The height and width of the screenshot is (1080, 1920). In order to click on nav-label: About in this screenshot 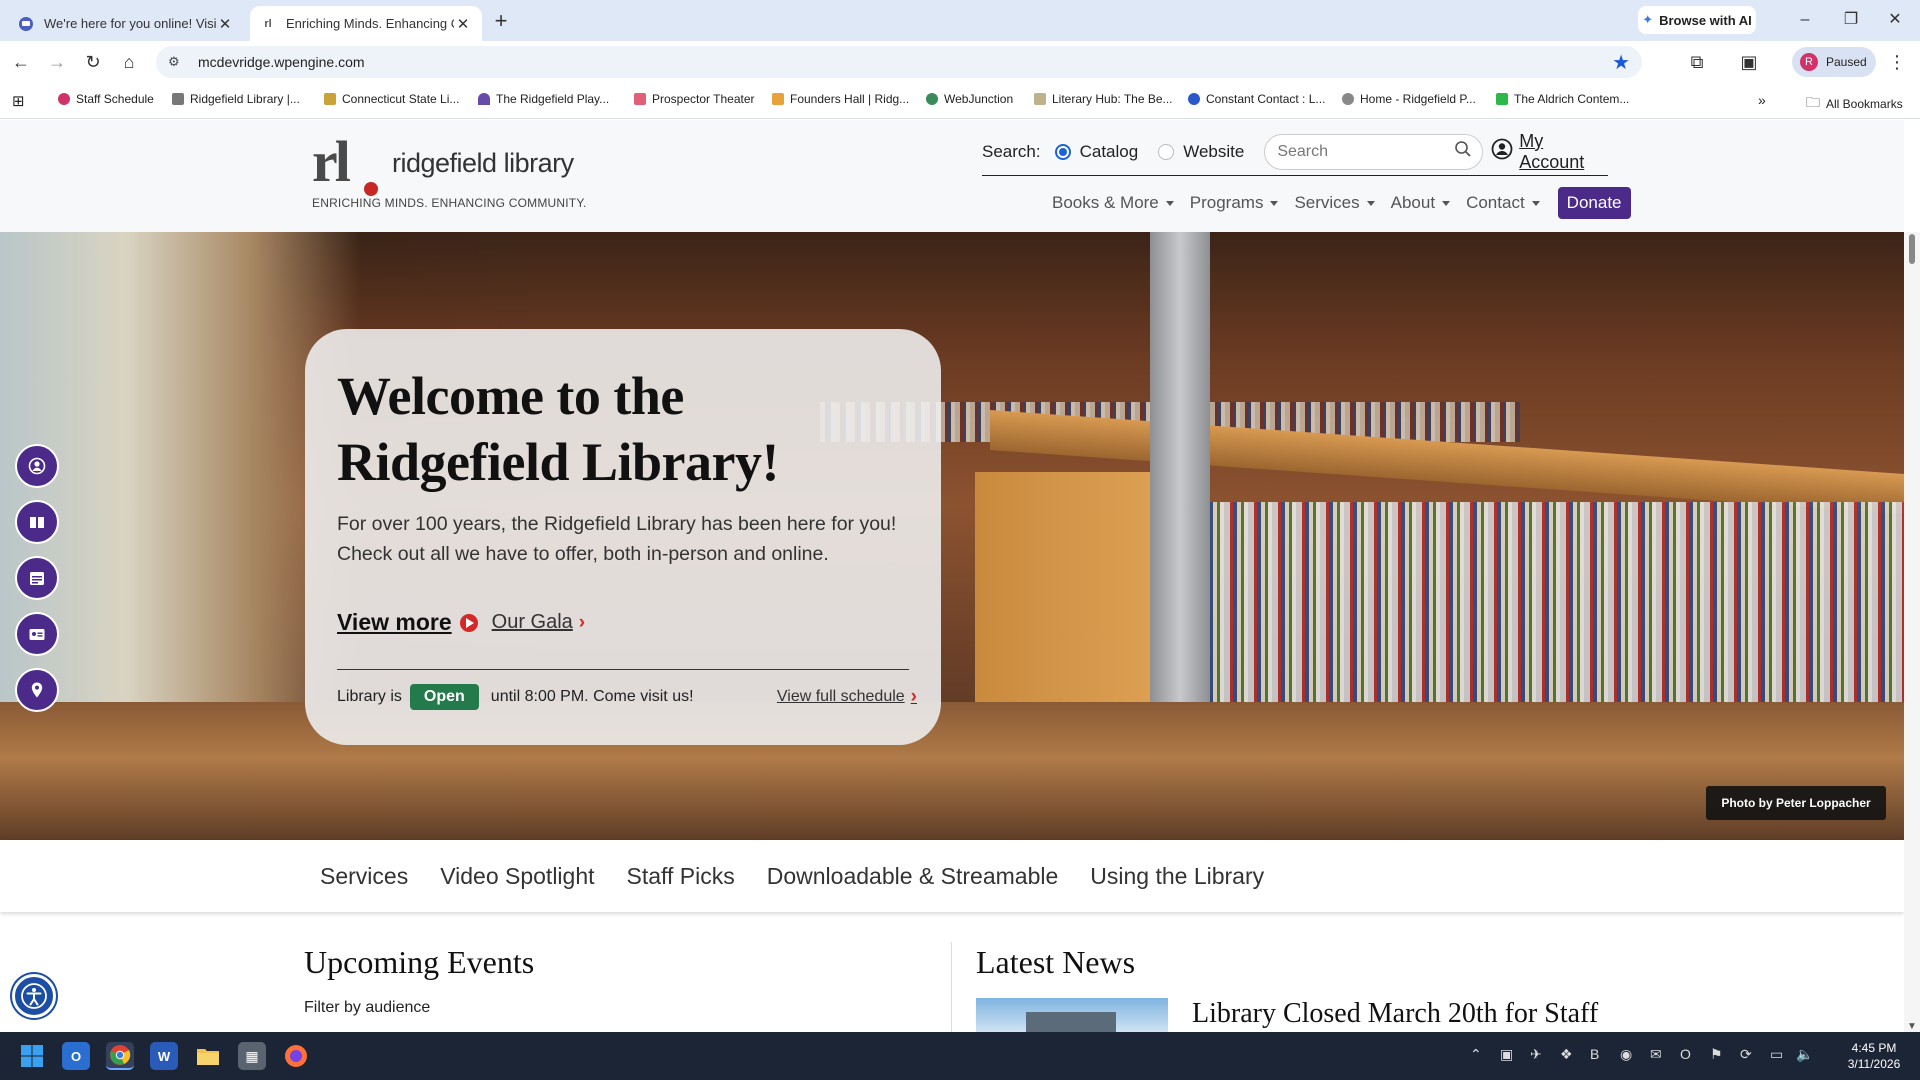, I will do `click(1413, 202)`.